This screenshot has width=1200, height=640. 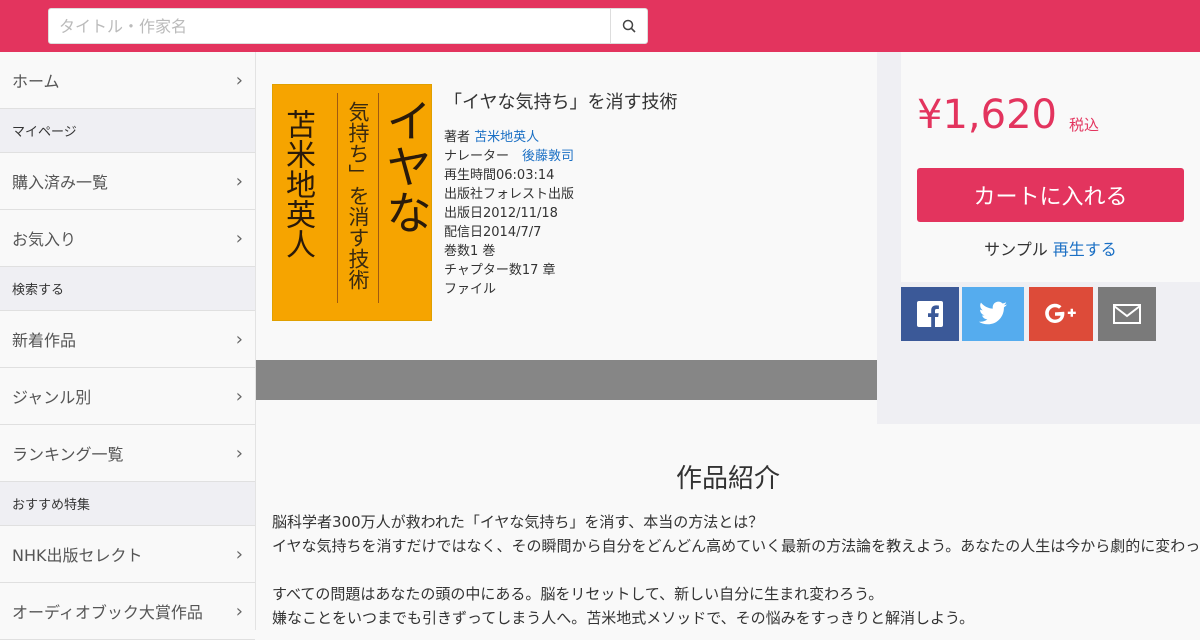 I want to click on sidebar-item: ホーム ›, so click(x=127, y=80).